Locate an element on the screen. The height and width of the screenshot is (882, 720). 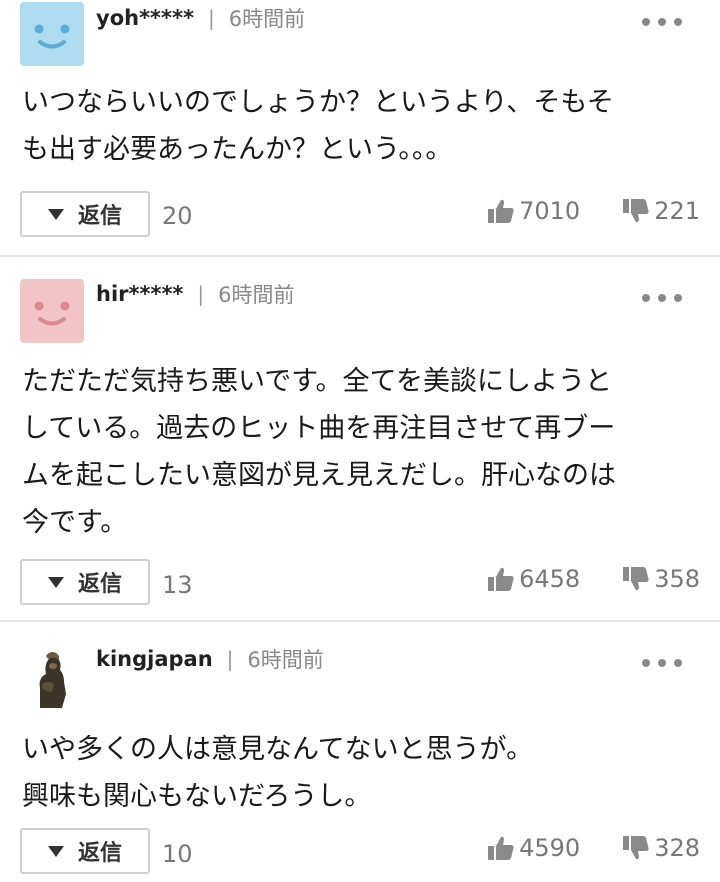
comment-line: 今です。 is located at coordinates (75, 522).